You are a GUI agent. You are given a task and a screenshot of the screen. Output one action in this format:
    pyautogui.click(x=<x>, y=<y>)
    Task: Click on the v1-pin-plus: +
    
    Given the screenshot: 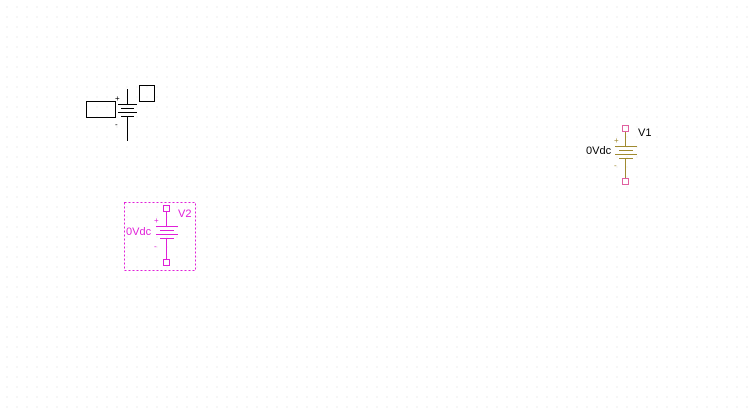 What is the action you would take?
    pyautogui.click(x=616, y=140)
    